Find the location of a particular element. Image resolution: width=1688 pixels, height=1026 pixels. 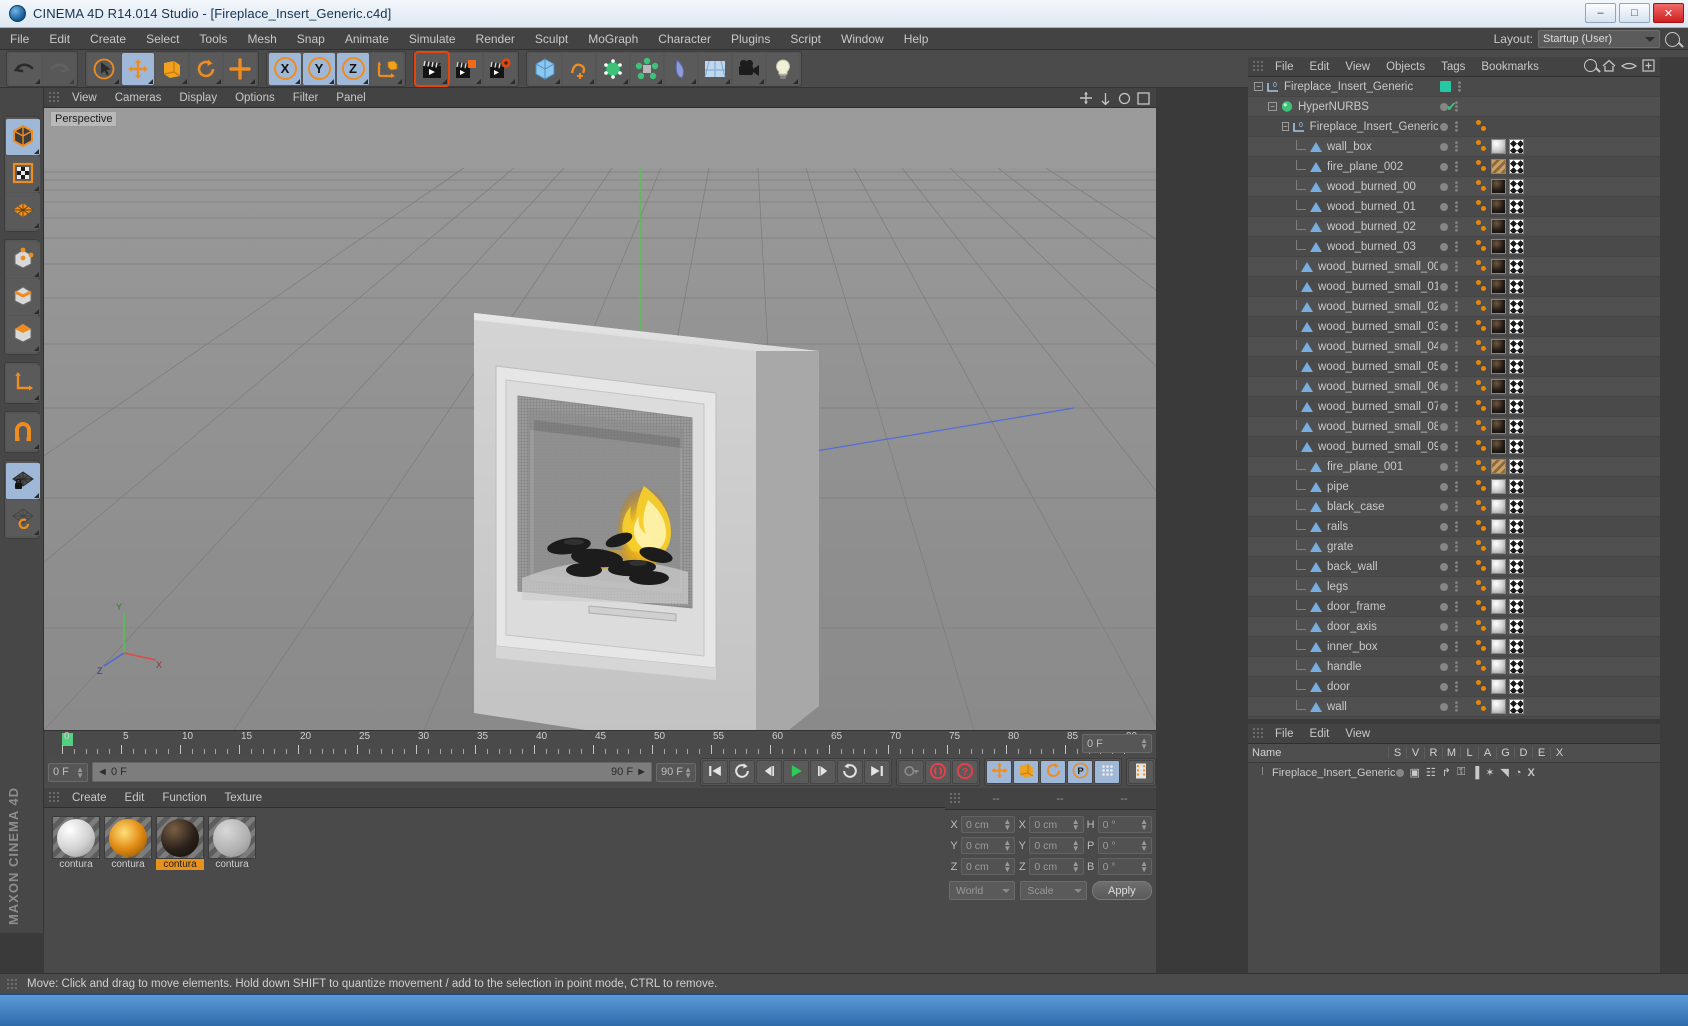

viewport-menu-cameras: Cameras is located at coordinates (138, 98).